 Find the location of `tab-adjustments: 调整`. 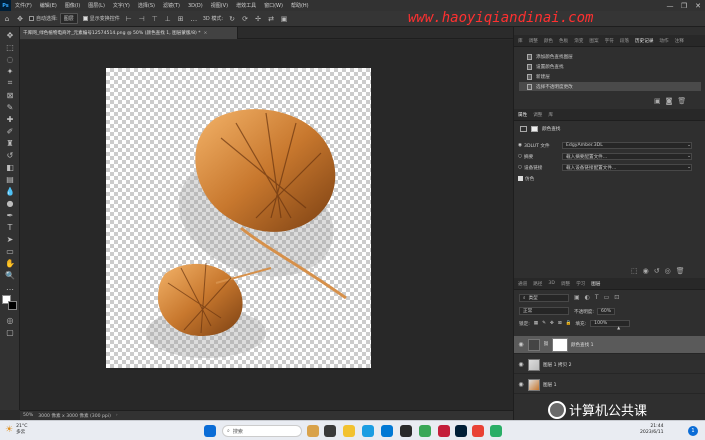

tab-adjustments: 调整 is located at coordinates (533, 41).